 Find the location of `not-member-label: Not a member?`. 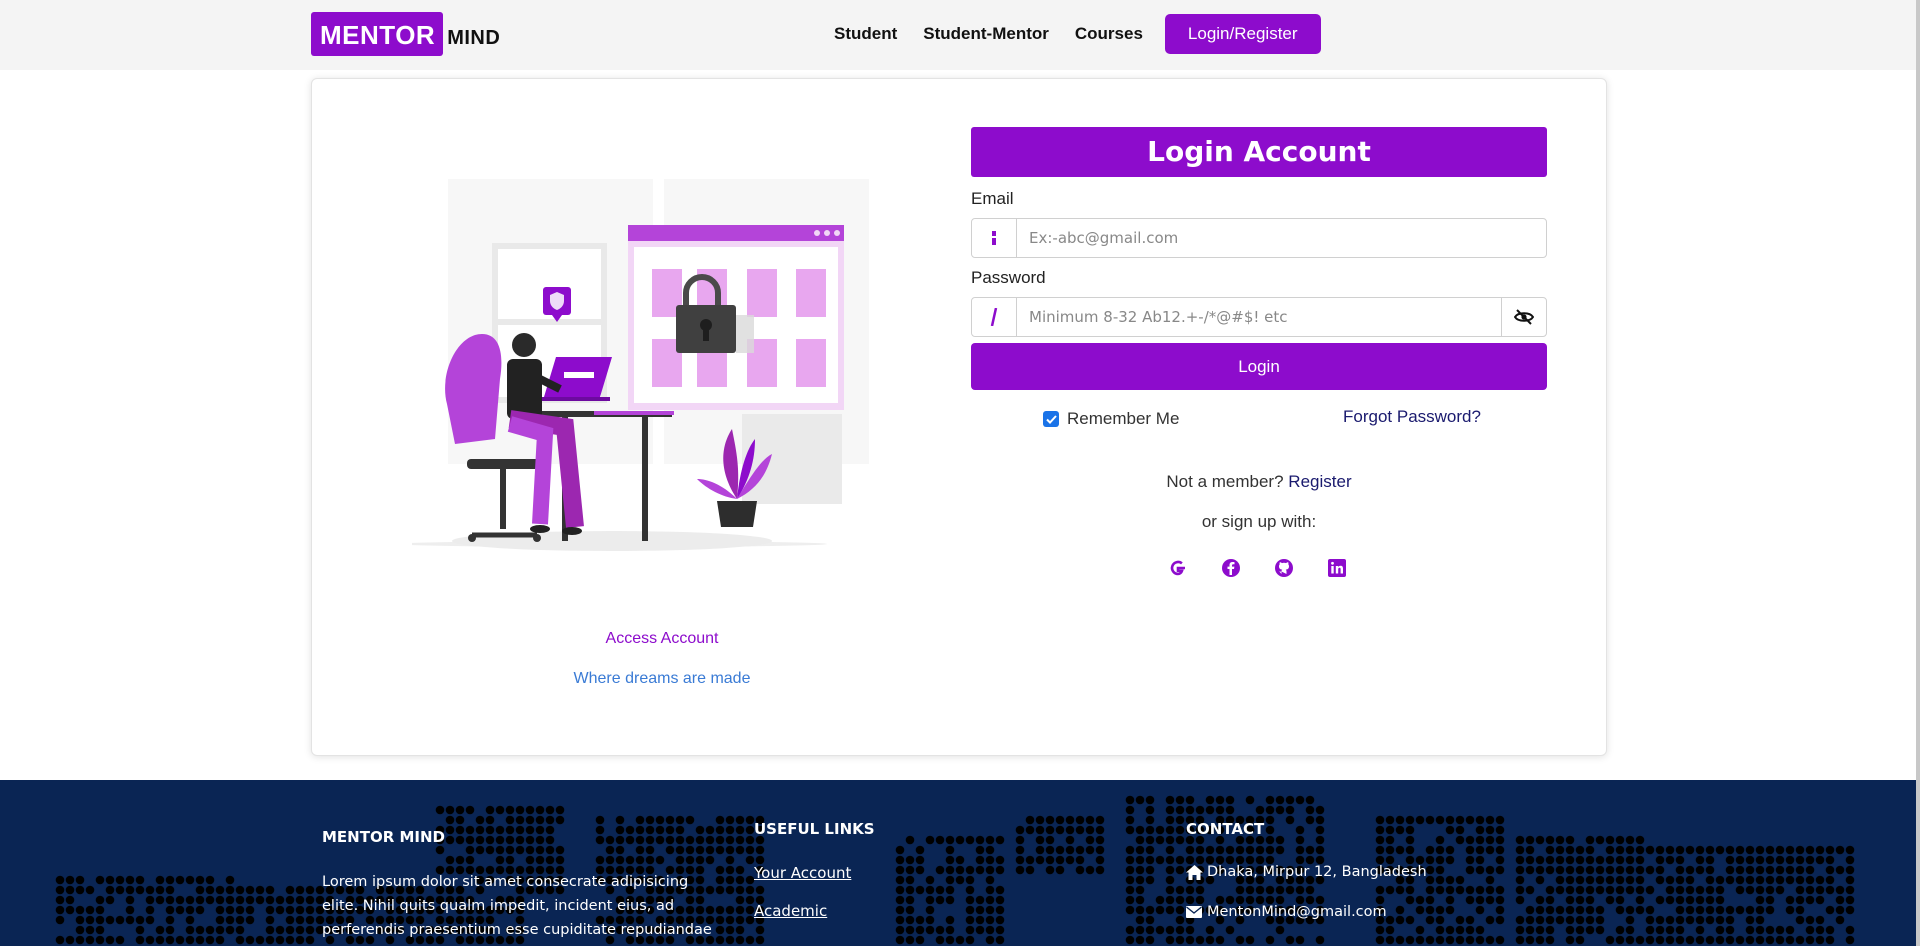

not-member-label: Not a member? is located at coordinates (1225, 481).